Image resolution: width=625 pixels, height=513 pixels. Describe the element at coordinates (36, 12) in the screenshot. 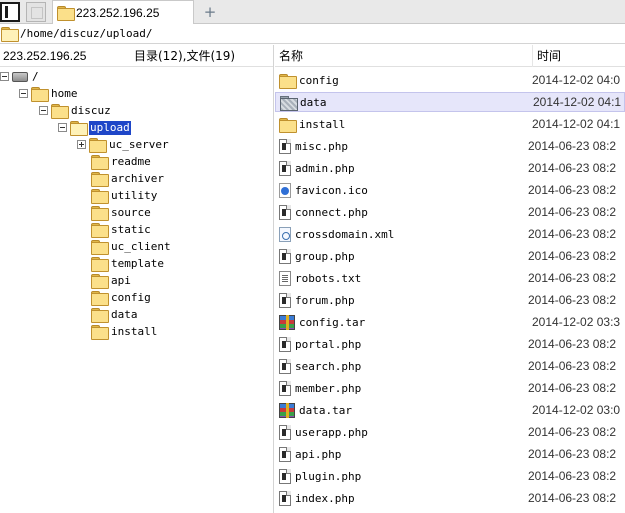

I see `new-window-button` at that location.